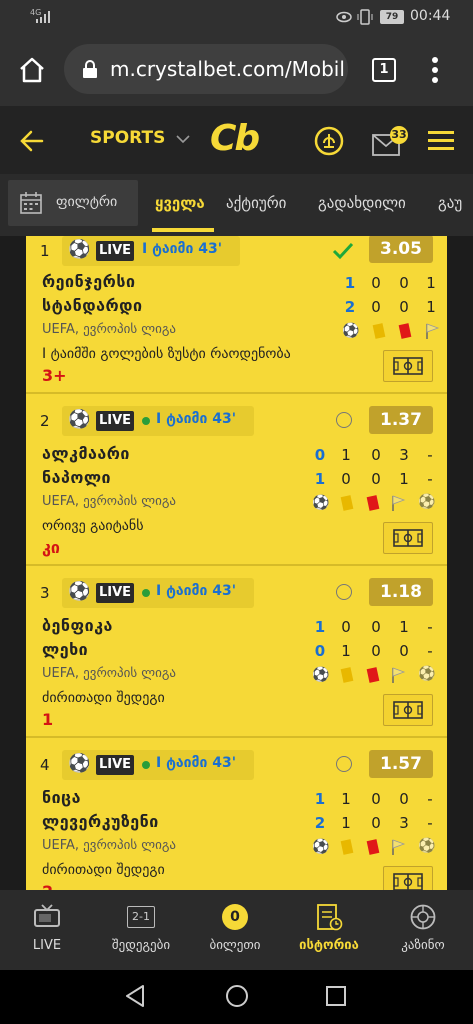 Image resolution: width=473 pixels, height=1024 pixels. I want to click on url-bar: m.crystalbet.com/Mobil, so click(206, 69).